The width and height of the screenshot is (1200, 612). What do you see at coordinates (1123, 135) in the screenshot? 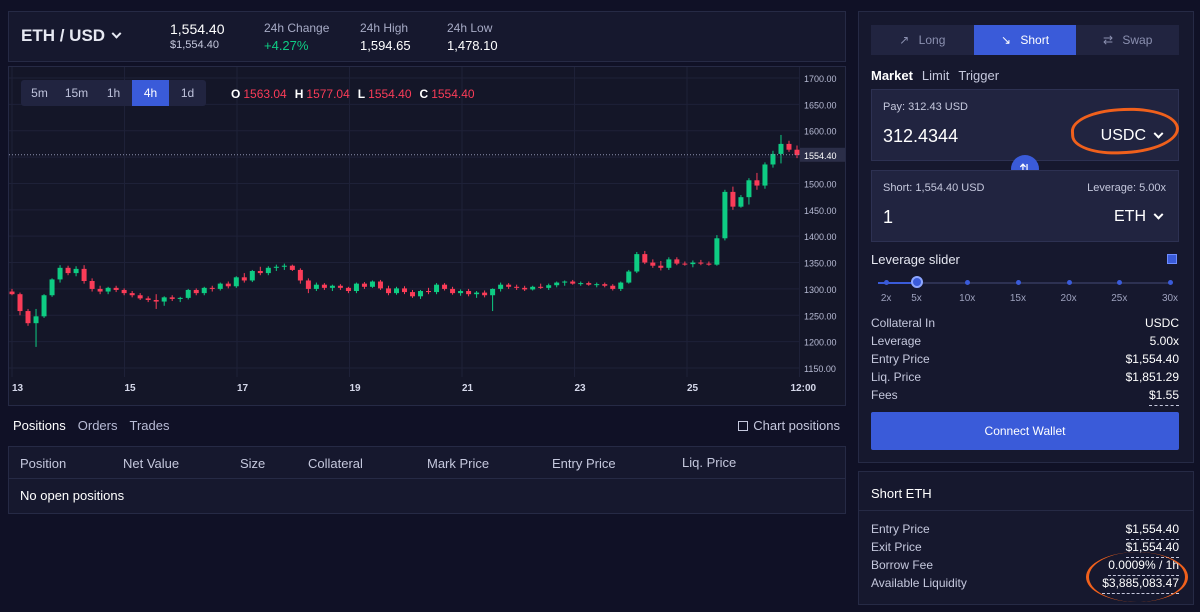
I see `pay-token-label: USDC` at bounding box center [1123, 135].